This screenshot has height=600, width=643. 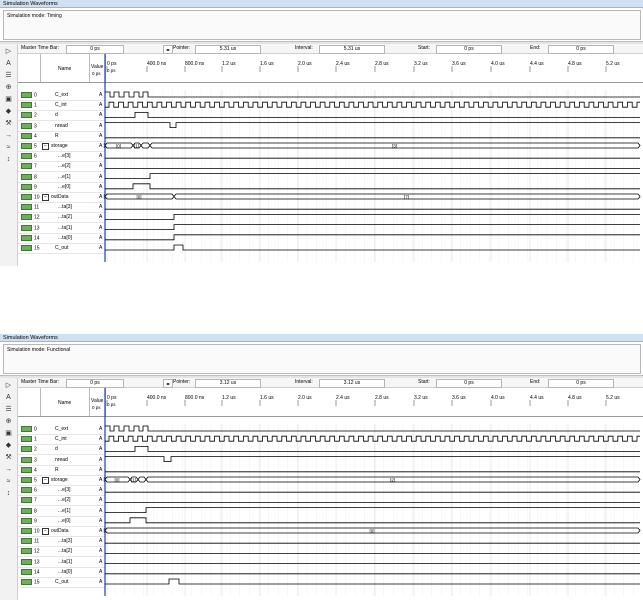 I want to click on bus-value-label: [2], so click(x=392, y=479).